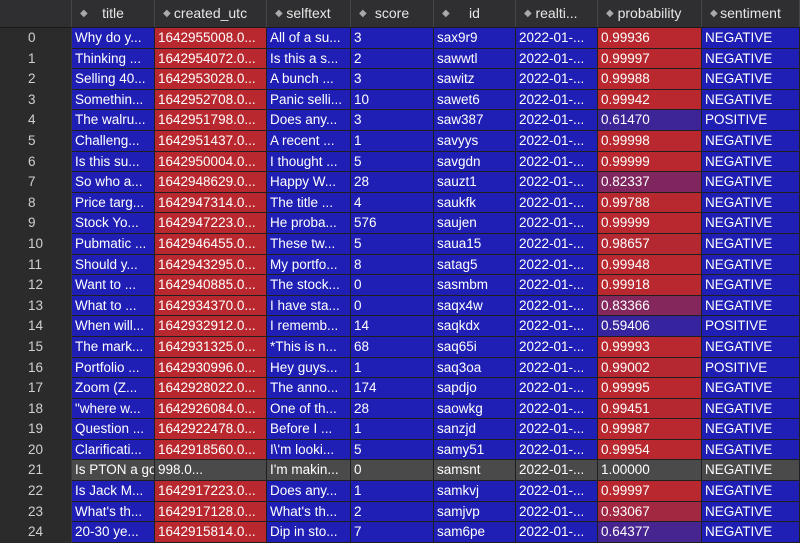  I want to click on cell-id: sanzjd, so click(475, 429).